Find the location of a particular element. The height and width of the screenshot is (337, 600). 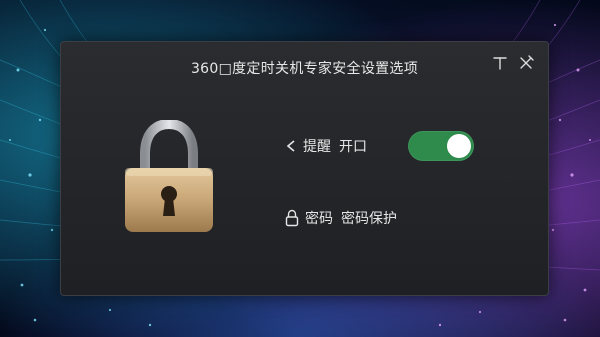

padlock-icon is located at coordinates (169, 176).